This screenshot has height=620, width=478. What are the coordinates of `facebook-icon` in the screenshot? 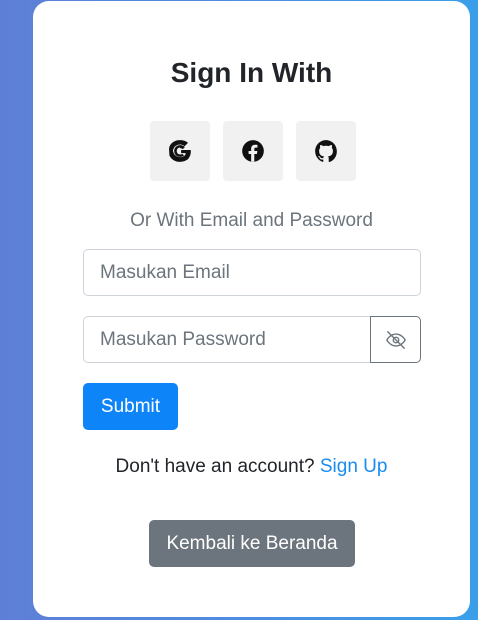 It's located at (253, 151).